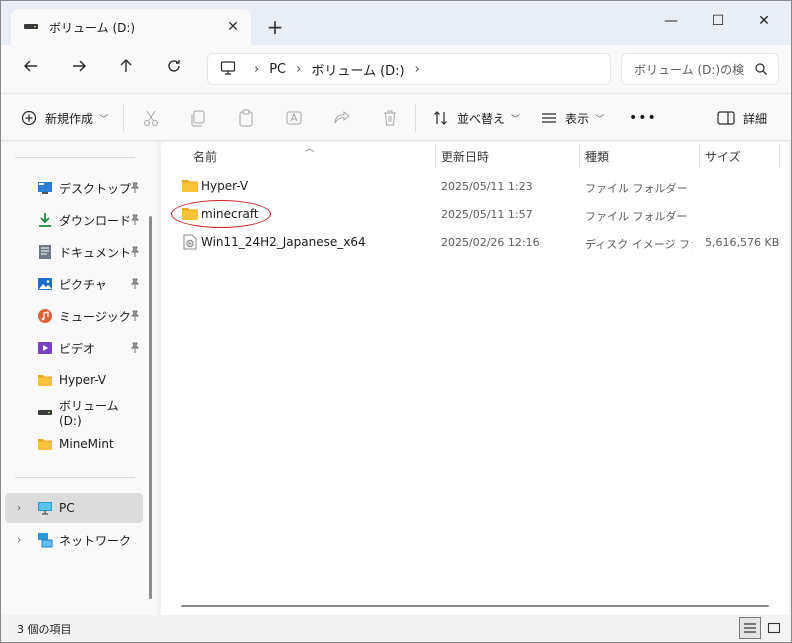  What do you see at coordinates (476, 118) in the screenshot?
I see `sort-button: 並べ替え ﹀` at bounding box center [476, 118].